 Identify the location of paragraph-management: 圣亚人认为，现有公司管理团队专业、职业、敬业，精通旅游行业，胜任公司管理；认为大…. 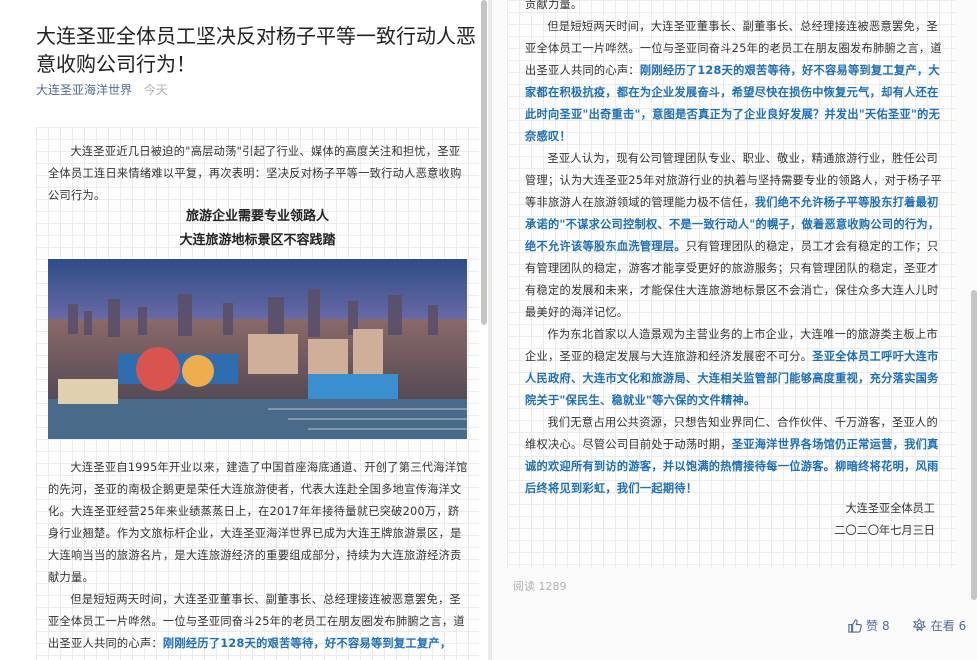
(735, 236).